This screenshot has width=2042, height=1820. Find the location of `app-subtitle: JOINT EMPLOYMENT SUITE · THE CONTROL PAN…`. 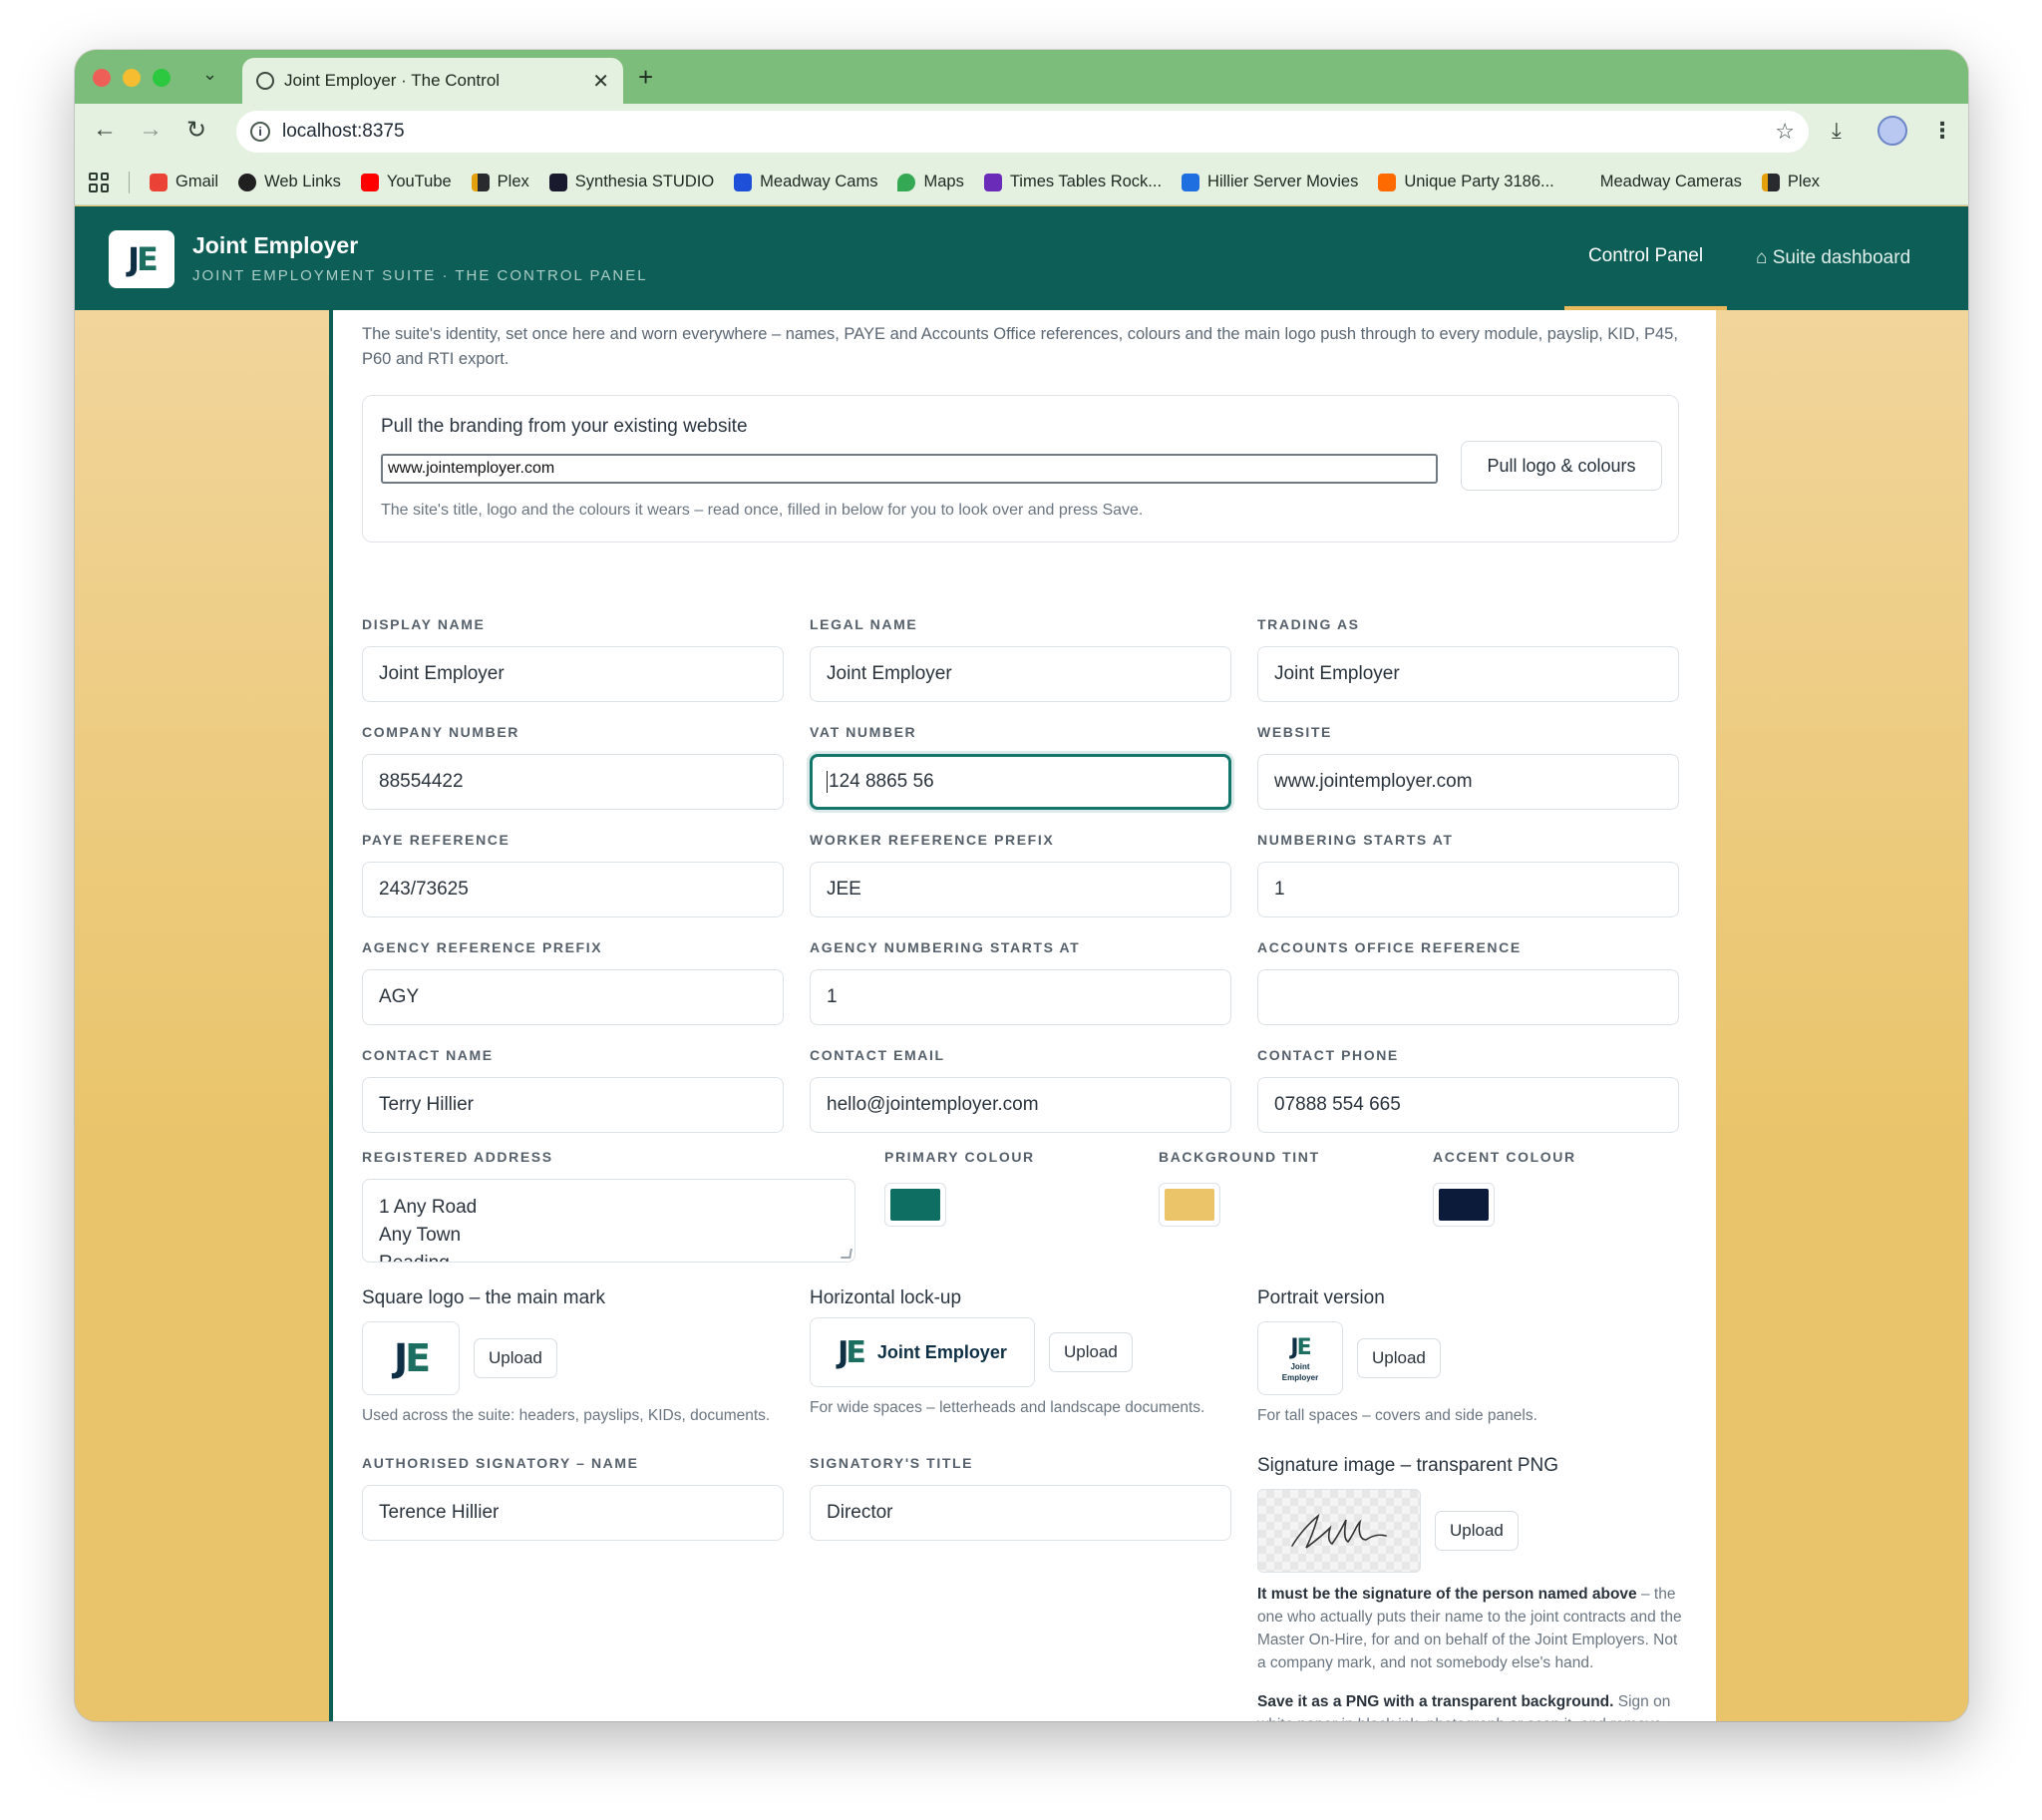

app-subtitle: JOINT EMPLOYMENT SUITE · THE CONTROL PAN… is located at coordinates (420, 275).